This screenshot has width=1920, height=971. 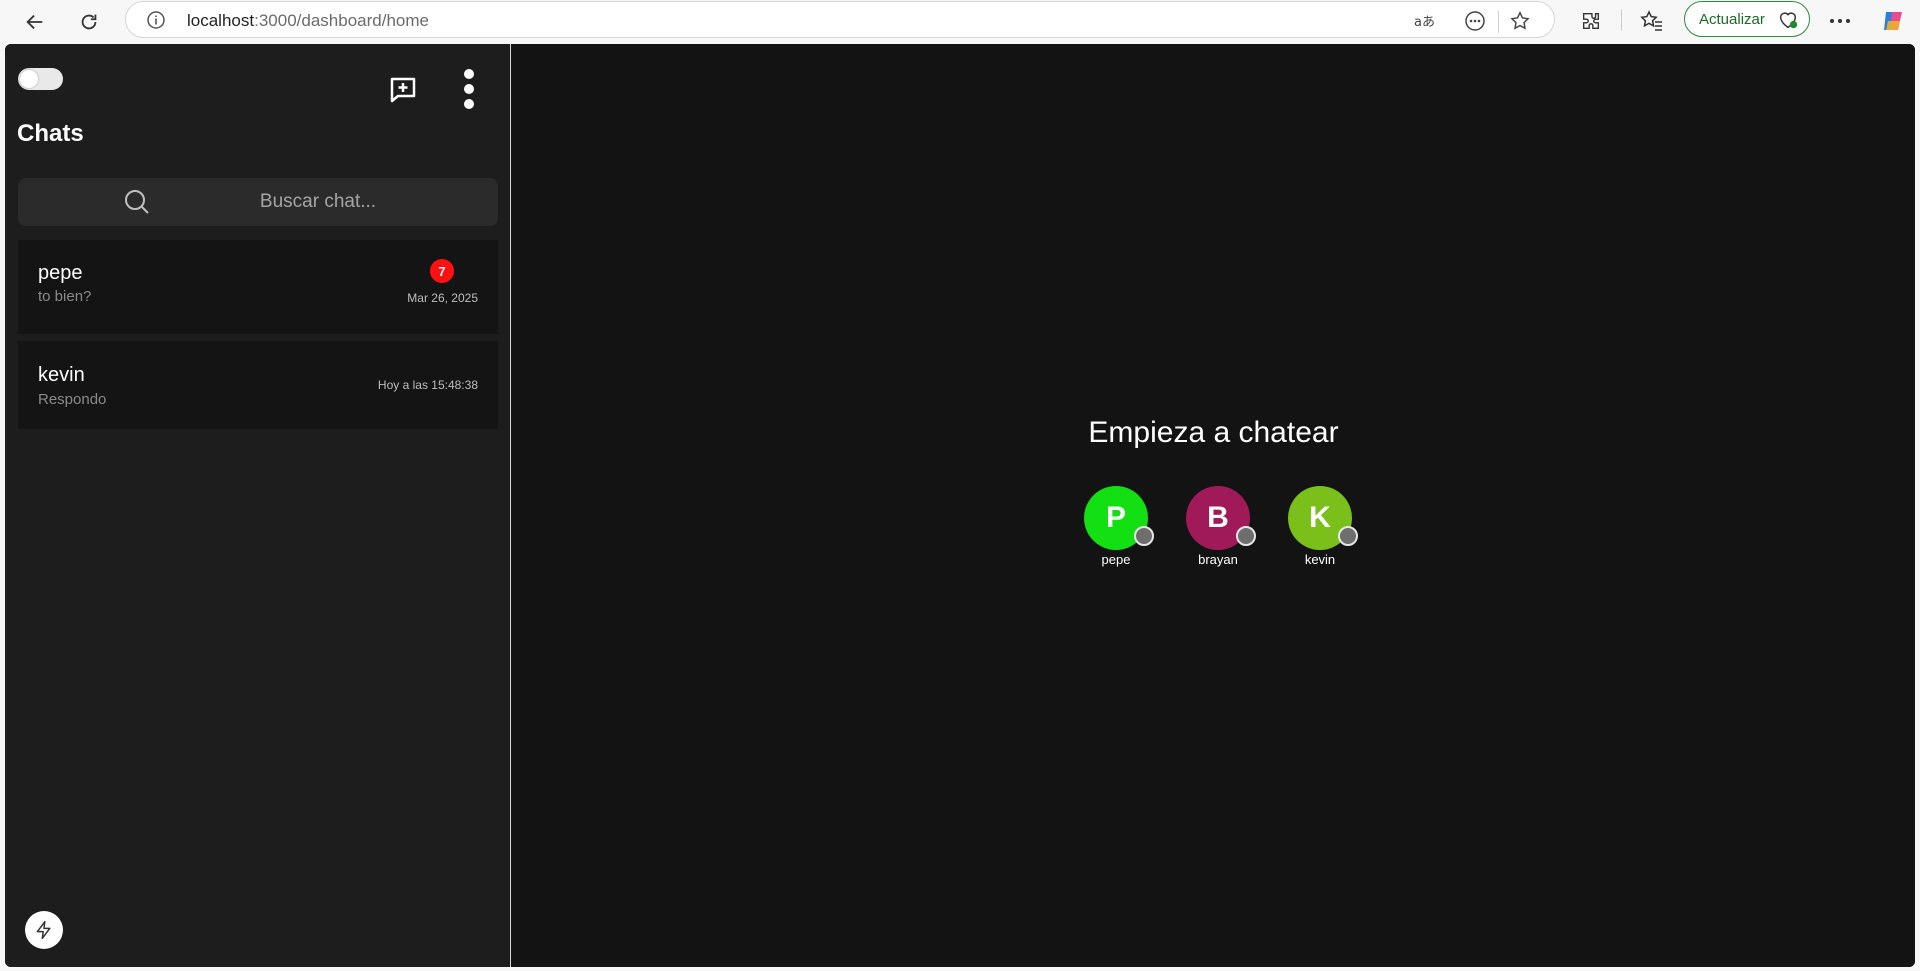 I want to click on contact-brayan: B brayan, so click(x=1221, y=526).